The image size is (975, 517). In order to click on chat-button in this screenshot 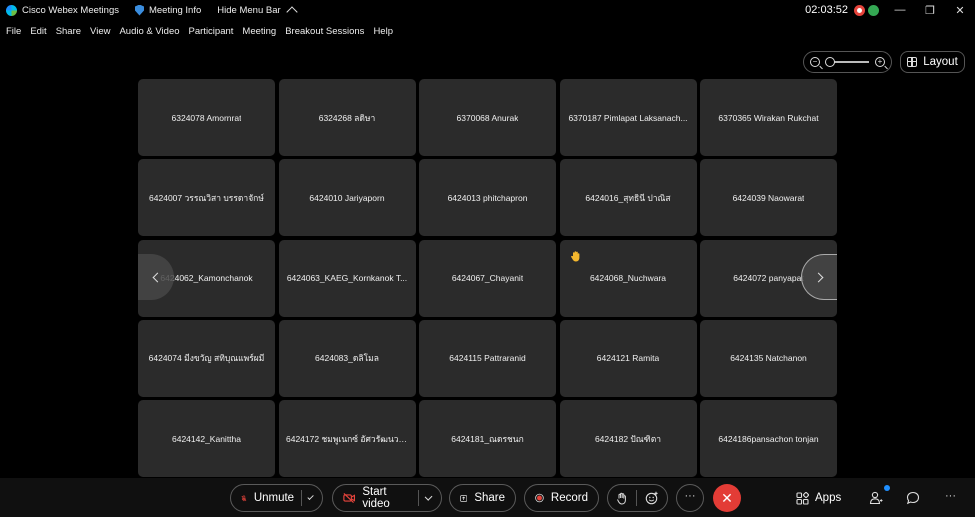, I will do `click(913, 498)`.